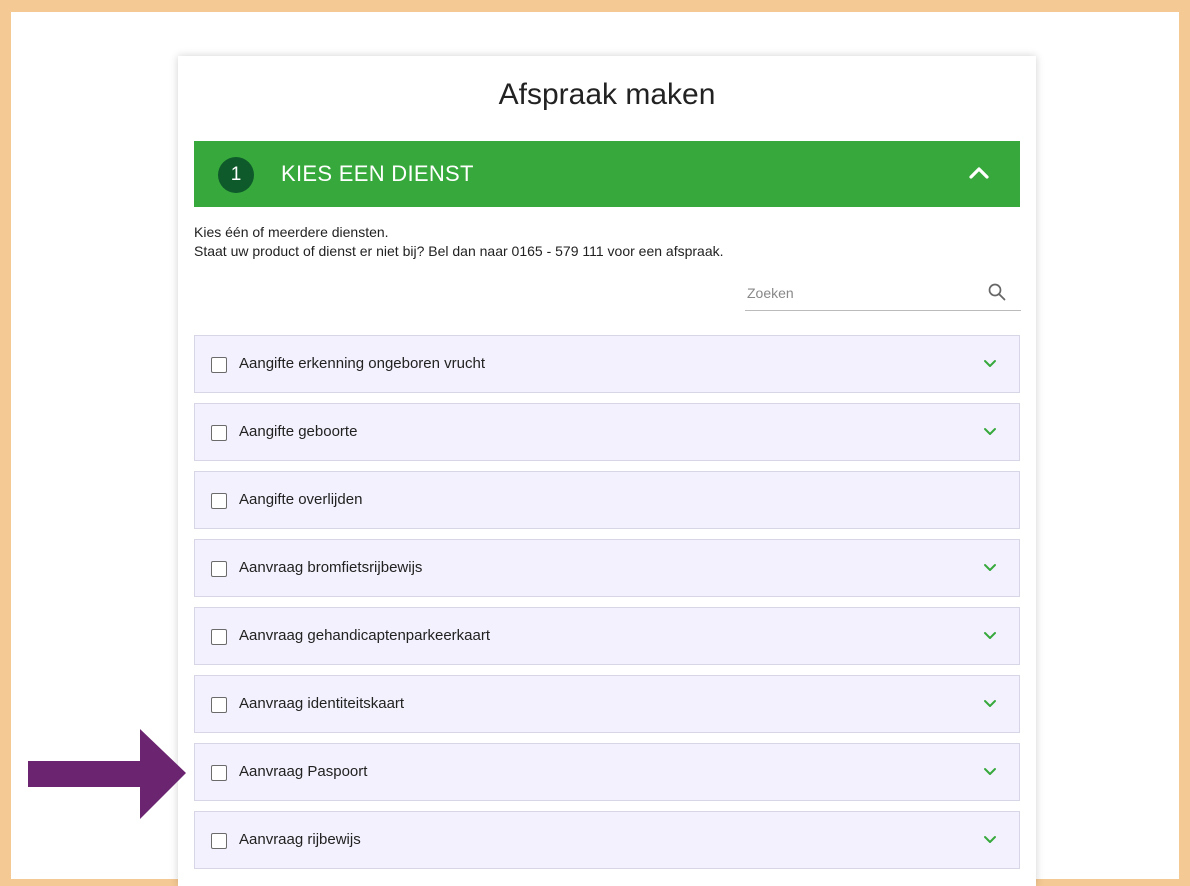  What do you see at coordinates (607, 432) in the screenshot?
I see `service-item: Aangifte geboorte` at bounding box center [607, 432].